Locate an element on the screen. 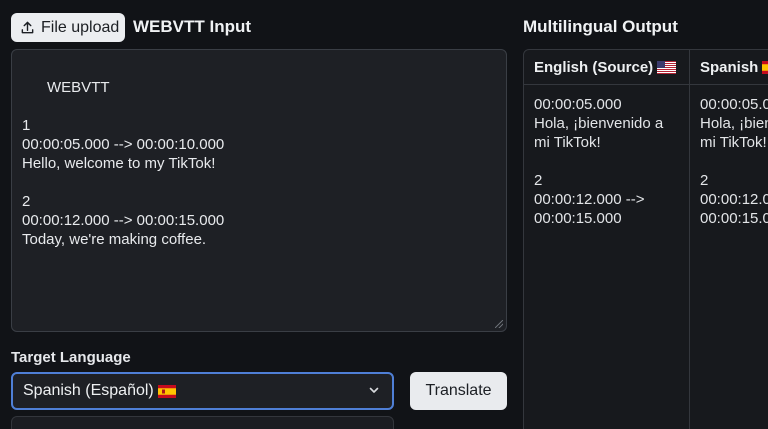  target-language-label: Target Language is located at coordinates (71, 357).